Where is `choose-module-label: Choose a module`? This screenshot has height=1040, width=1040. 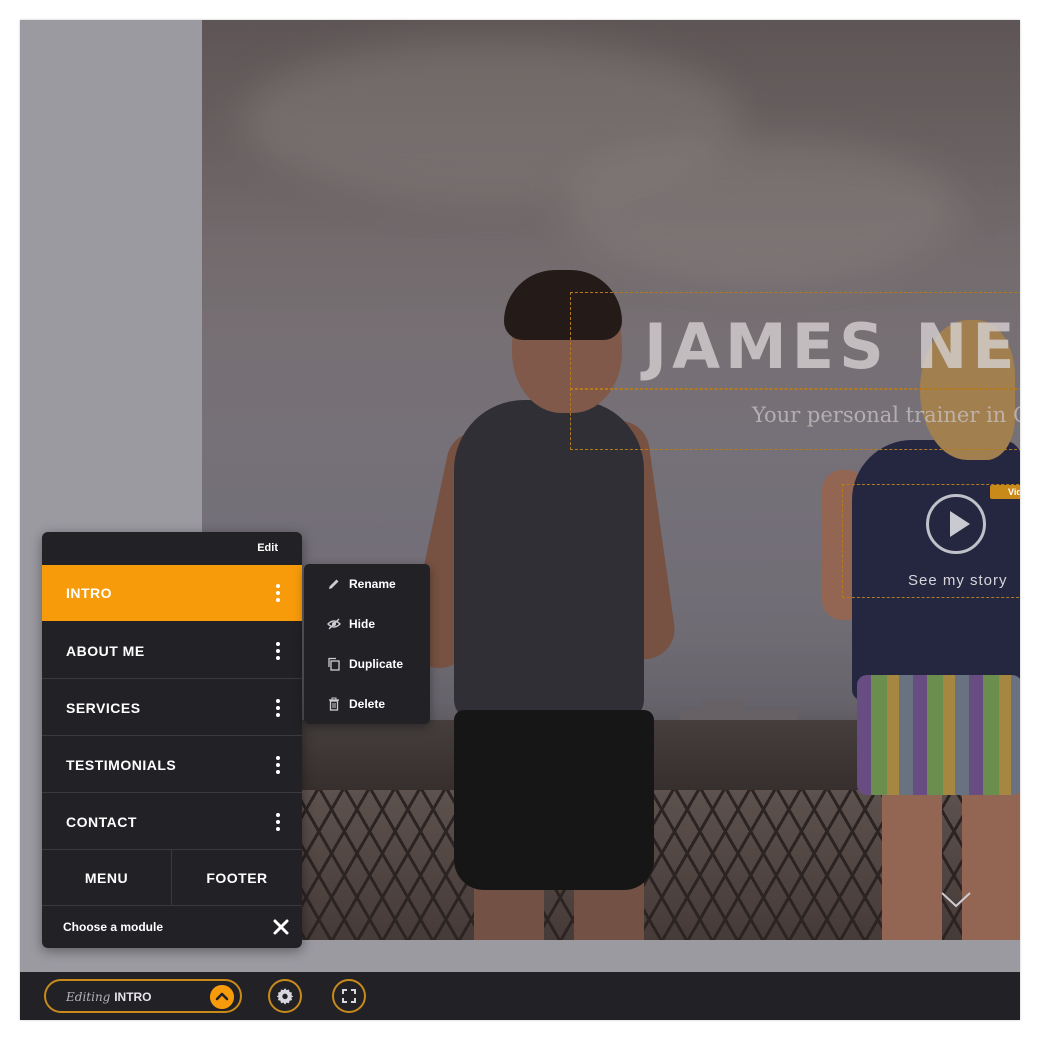
choose-module-label: Choose a module is located at coordinates (113, 927).